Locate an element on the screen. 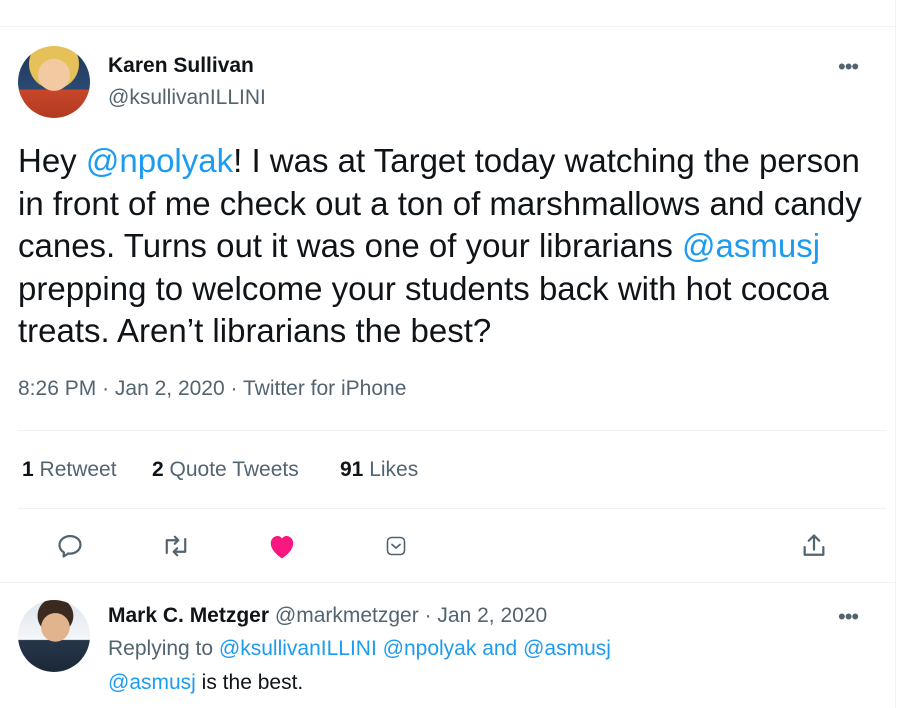 The width and height of the screenshot is (912, 708). right-divider is located at coordinates (895, 354).